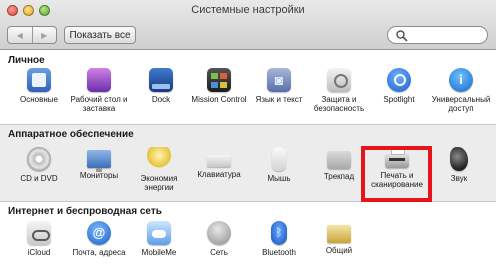  I want to click on pref-label: Экономия энергии, so click(159, 183).